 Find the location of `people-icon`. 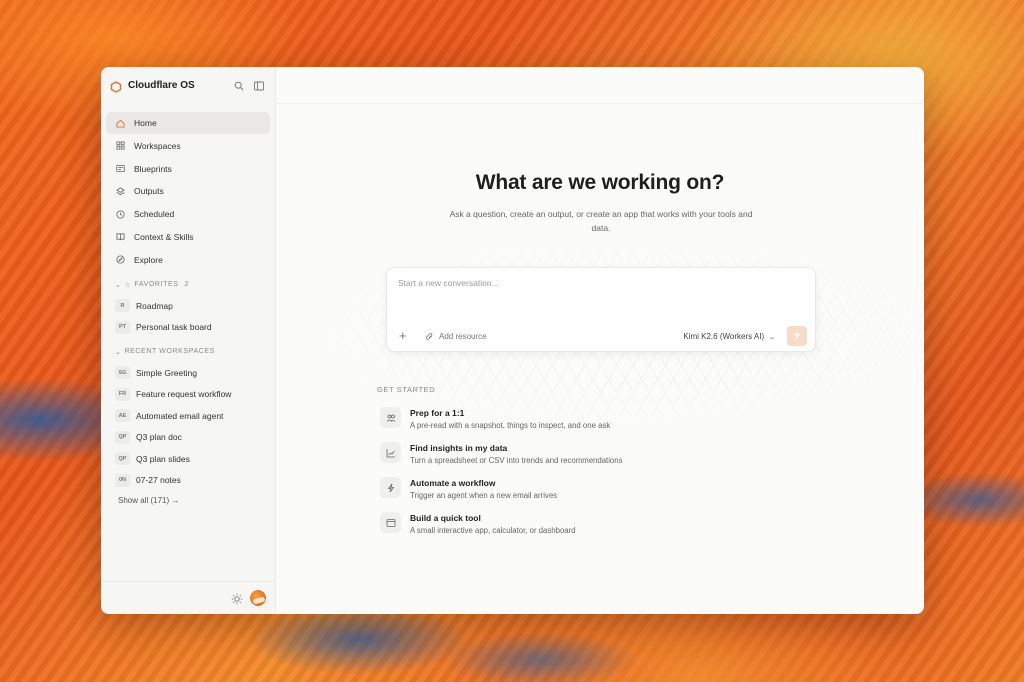

people-icon is located at coordinates (390, 417).